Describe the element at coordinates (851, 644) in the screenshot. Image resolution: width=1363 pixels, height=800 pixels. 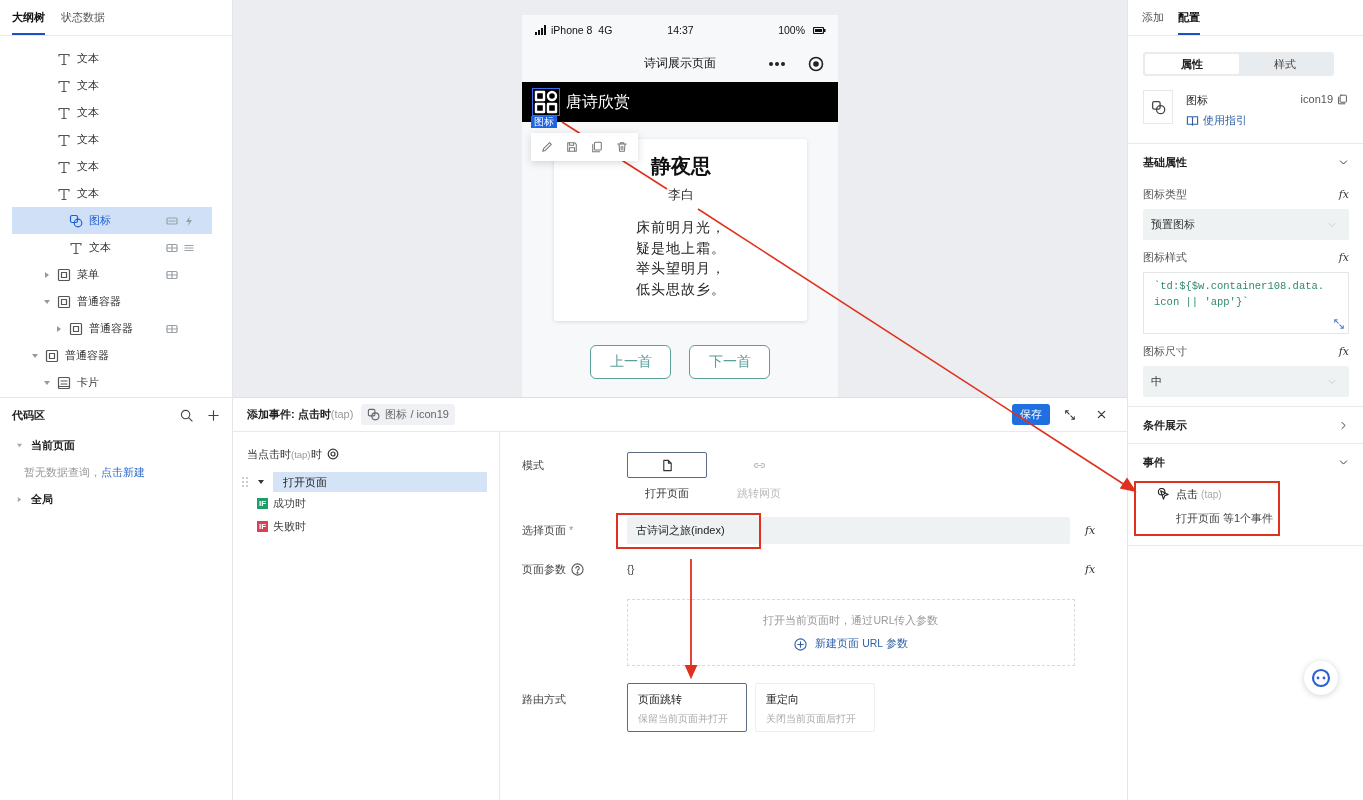
I see `add-param-link: 新建页面 URL 参数` at that location.